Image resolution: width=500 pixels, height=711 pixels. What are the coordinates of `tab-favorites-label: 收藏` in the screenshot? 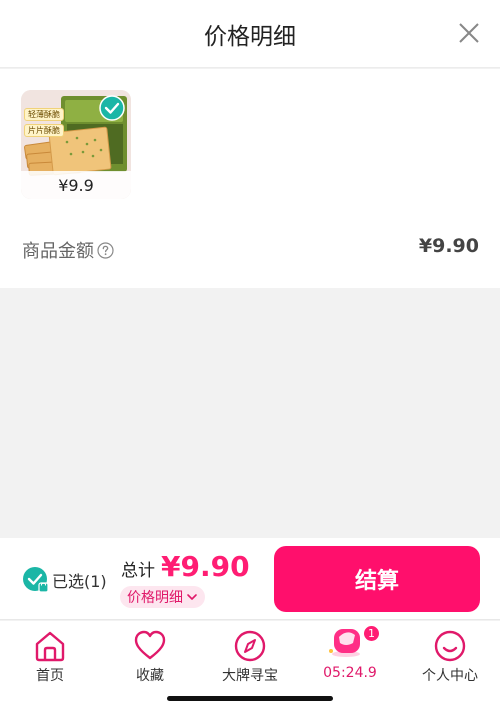 It's located at (150, 676).